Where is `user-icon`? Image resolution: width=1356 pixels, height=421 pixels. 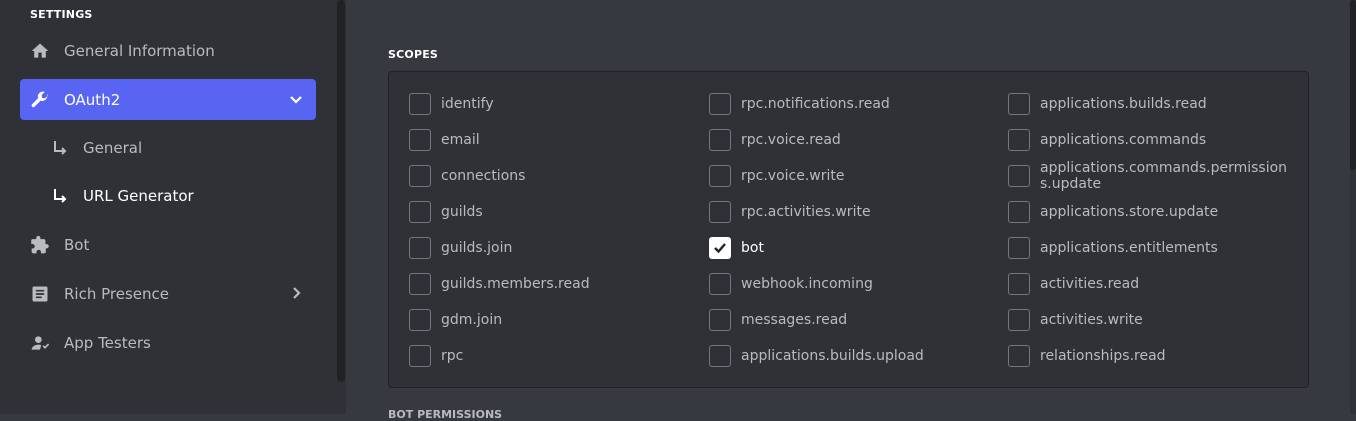
user-icon is located at coordinates (40, 343).